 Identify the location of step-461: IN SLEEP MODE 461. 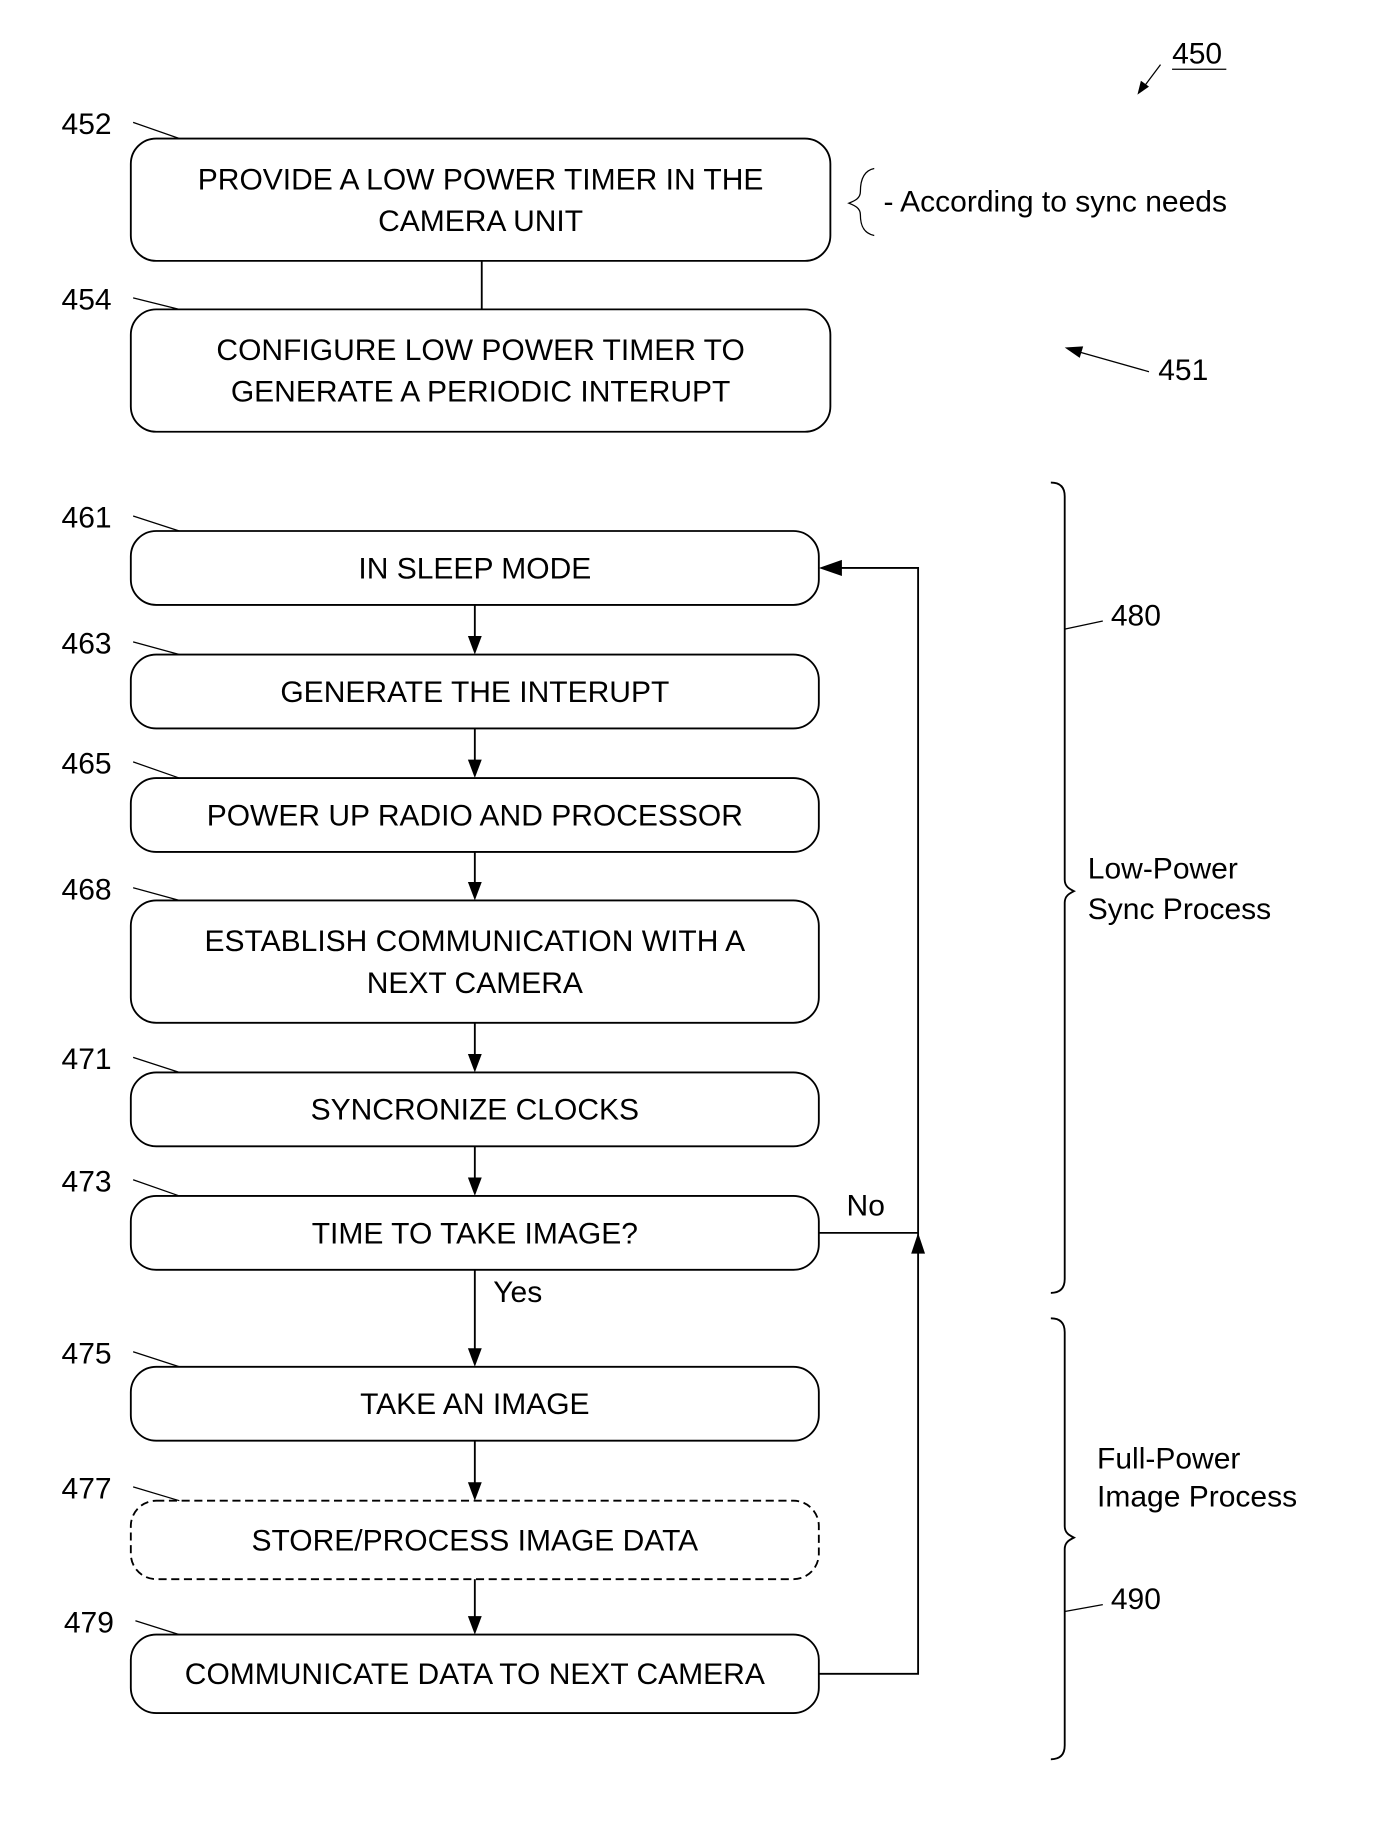
(441, 554).